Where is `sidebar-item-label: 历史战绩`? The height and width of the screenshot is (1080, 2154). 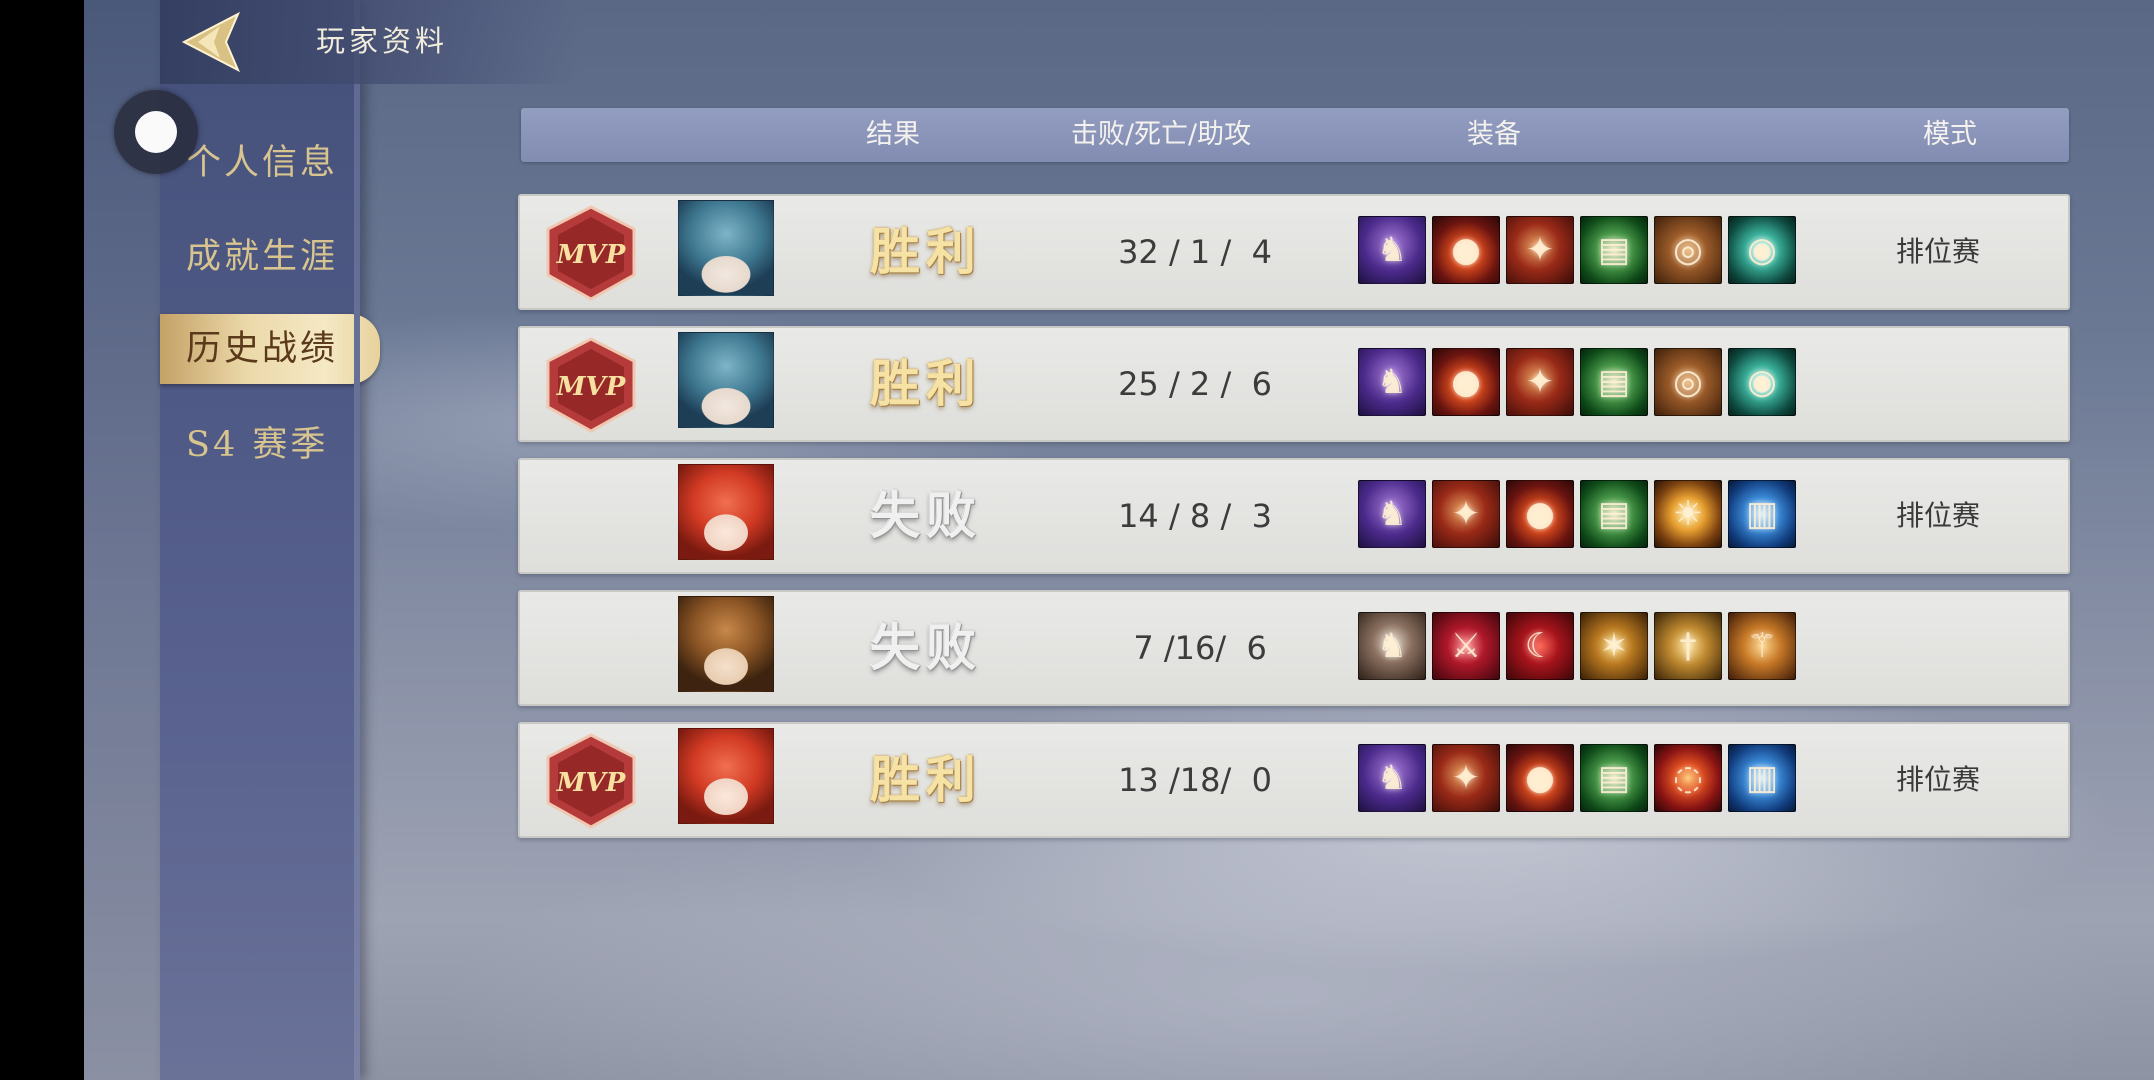
sidebar-item-label: 历史战绩 is located at coordinates (262, 349).